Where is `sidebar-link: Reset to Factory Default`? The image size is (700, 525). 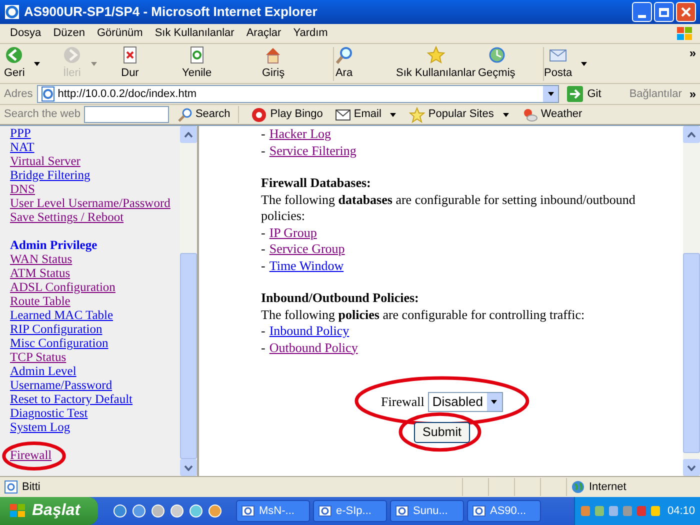
sidebar-link: Reset to Factory Default is located at coordinates (71, 399).